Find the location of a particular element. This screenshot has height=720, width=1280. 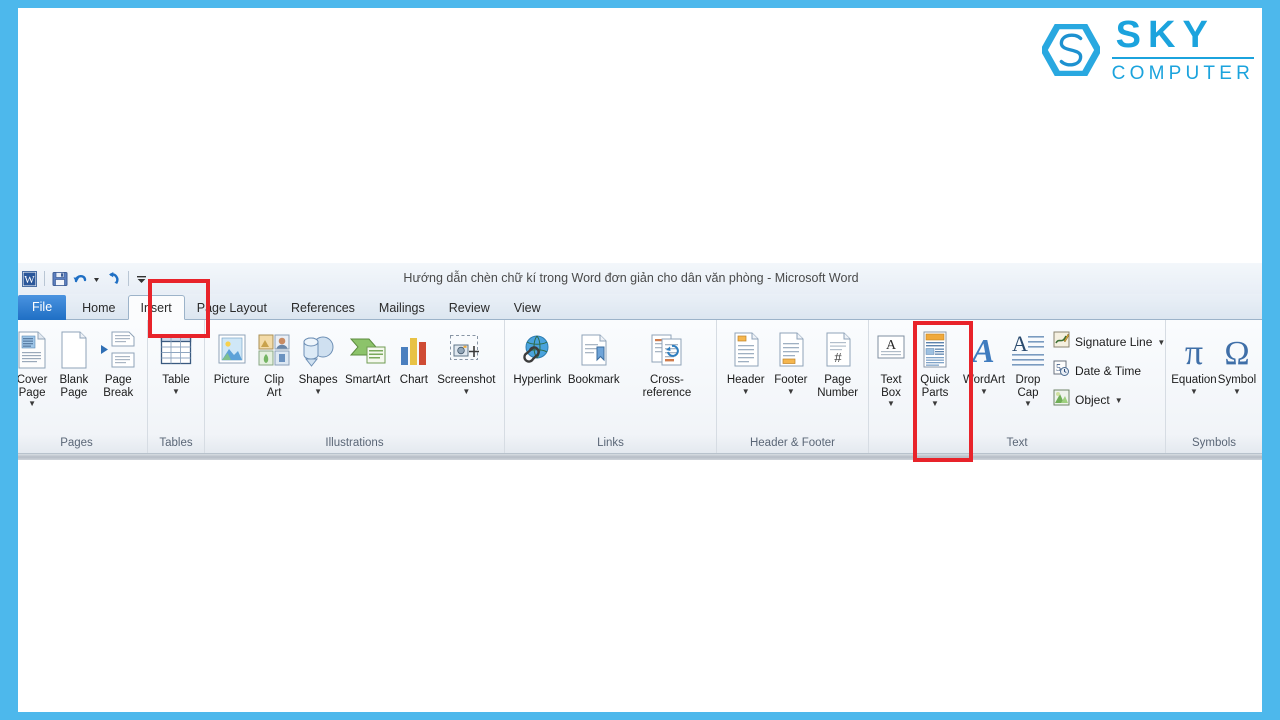

wordart-icon: A is located at coordinates (984, 350).